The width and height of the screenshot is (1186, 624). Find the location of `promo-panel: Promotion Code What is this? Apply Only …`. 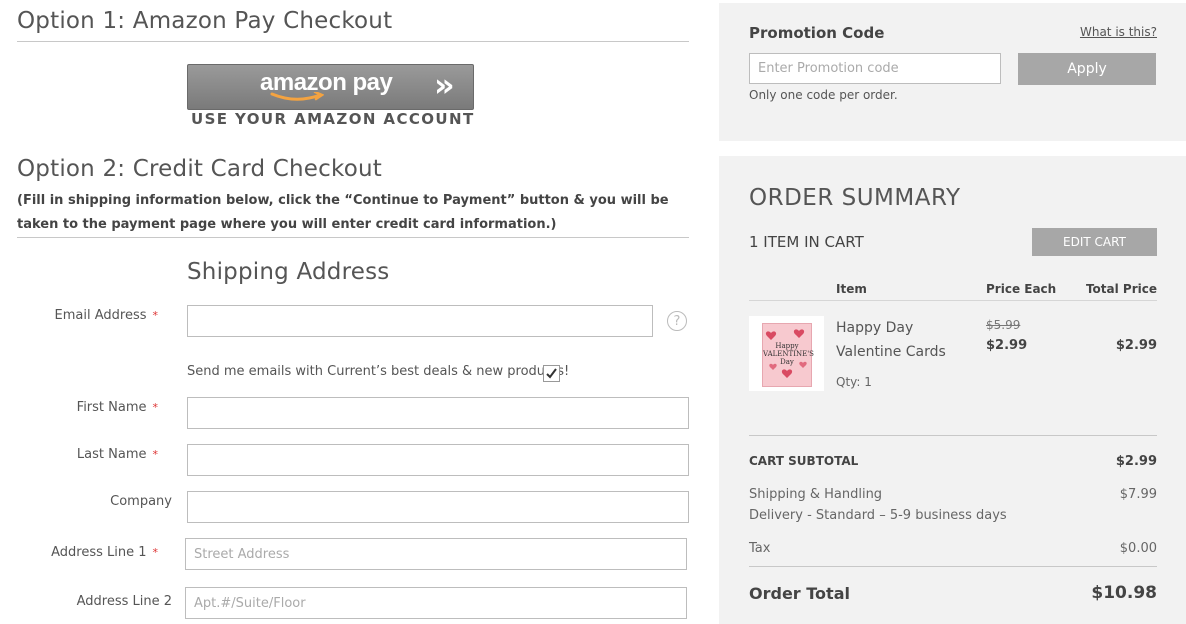

promo-panel: Promotion Code What is this? Apply Only … is located at coordinates (952, 72).